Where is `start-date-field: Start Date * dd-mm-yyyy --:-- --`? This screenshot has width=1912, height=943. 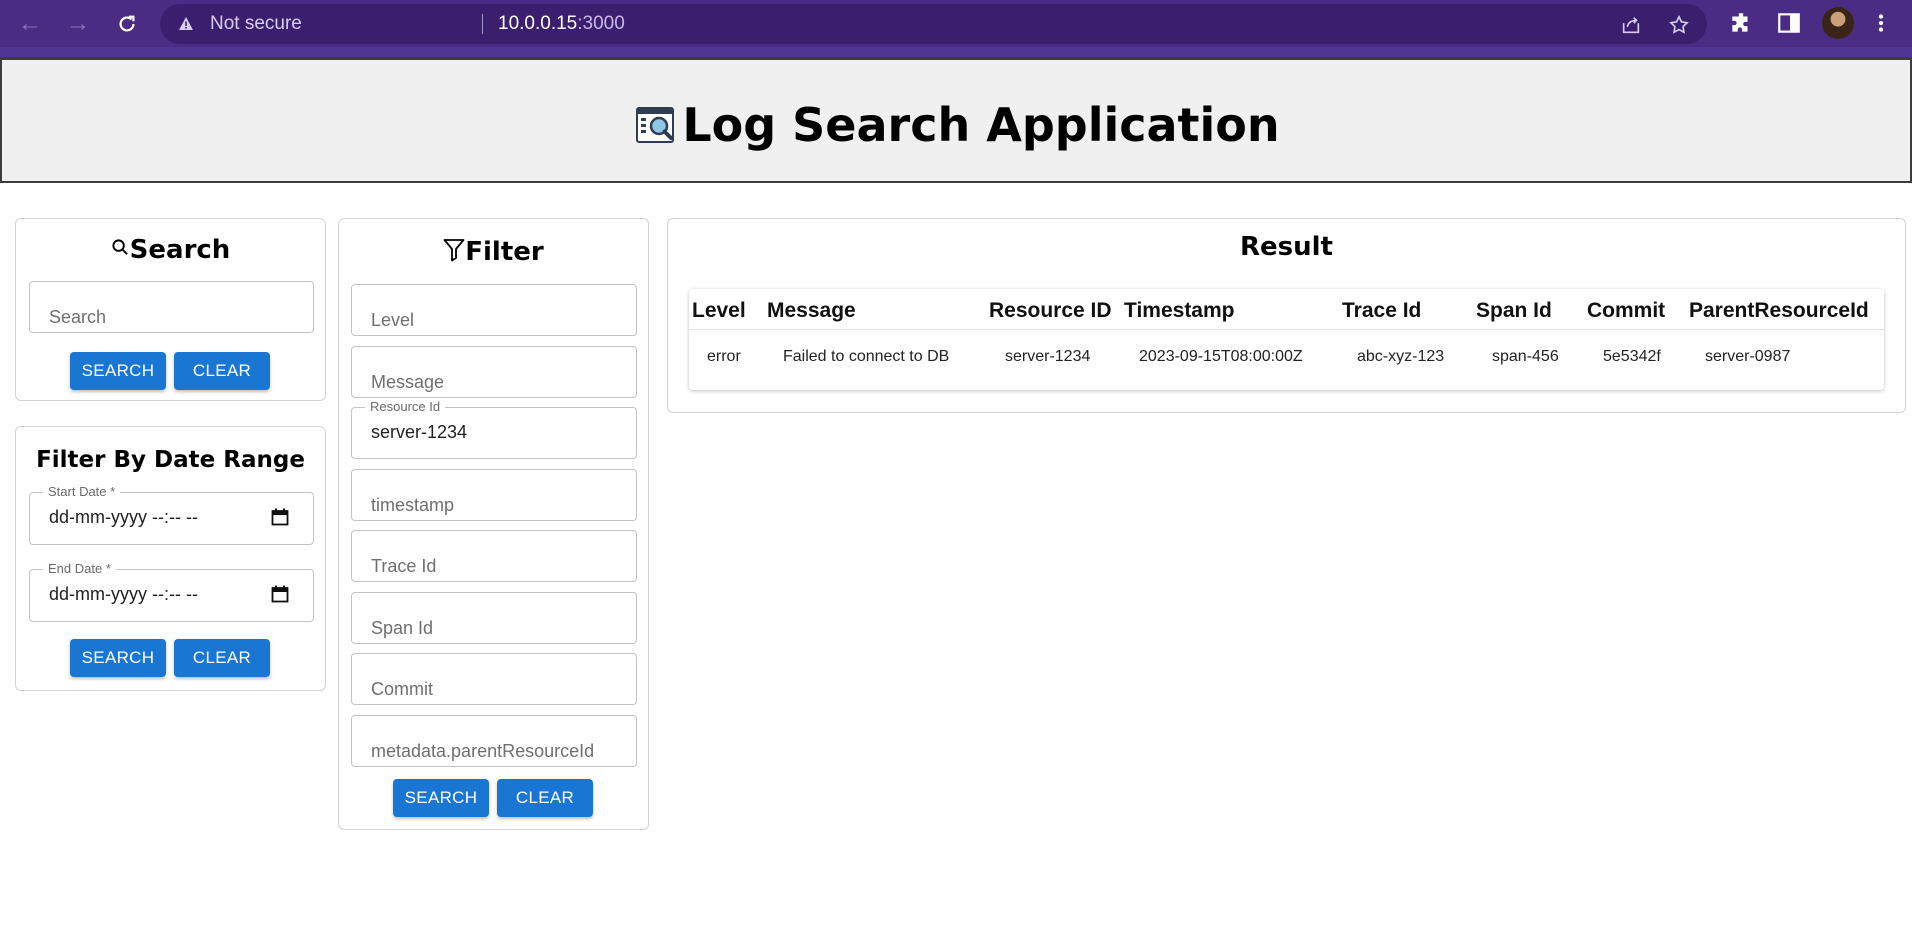
start-date-field: Start Date * dd-mm-yyyy --:-- -- is located at coordinates (171, 514).